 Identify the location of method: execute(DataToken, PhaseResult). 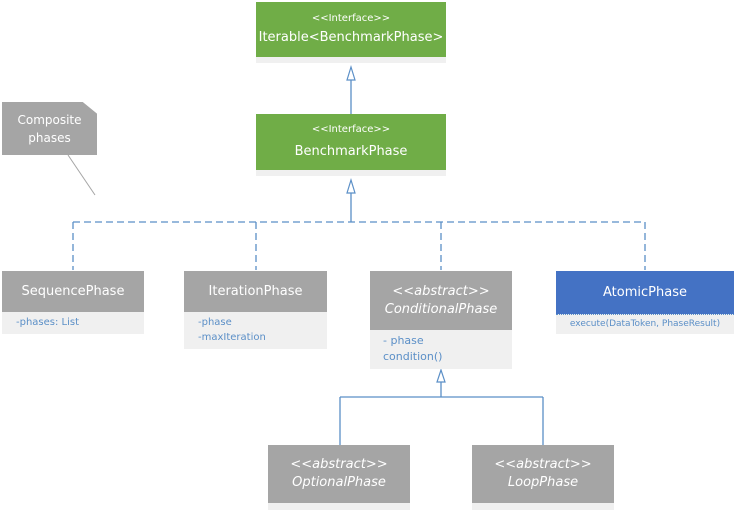
(645, 324).